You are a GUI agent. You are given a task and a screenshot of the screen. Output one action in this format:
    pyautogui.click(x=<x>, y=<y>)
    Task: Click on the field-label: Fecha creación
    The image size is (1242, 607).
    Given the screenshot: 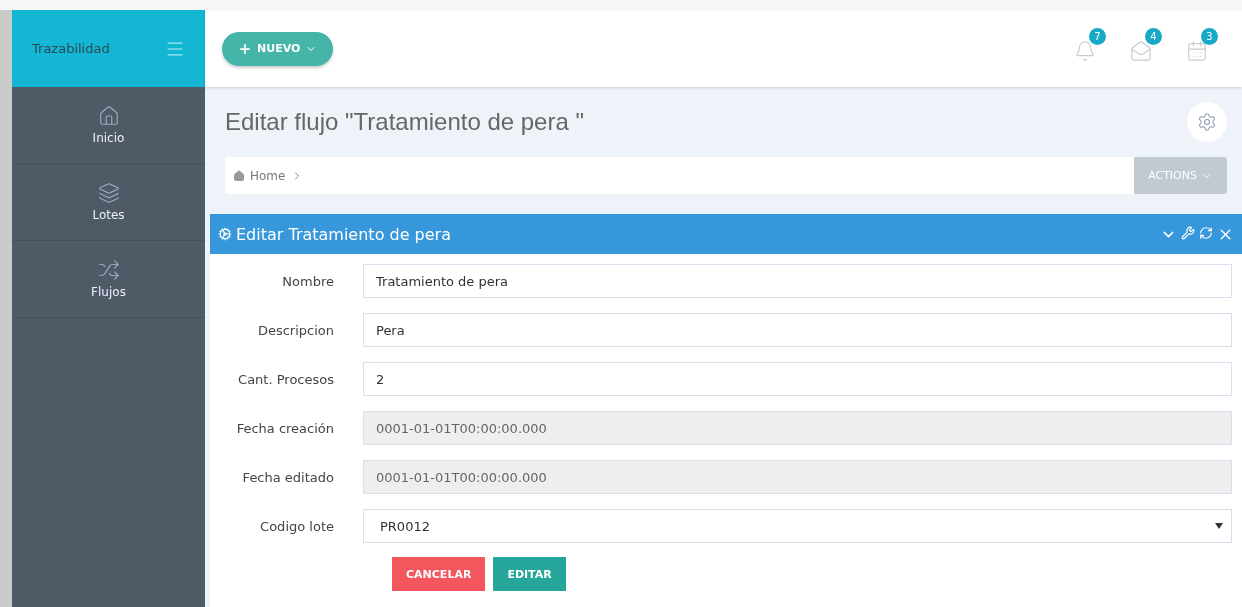 What is the action you would take?
    pyautogui.click(x=285, y=428)
    